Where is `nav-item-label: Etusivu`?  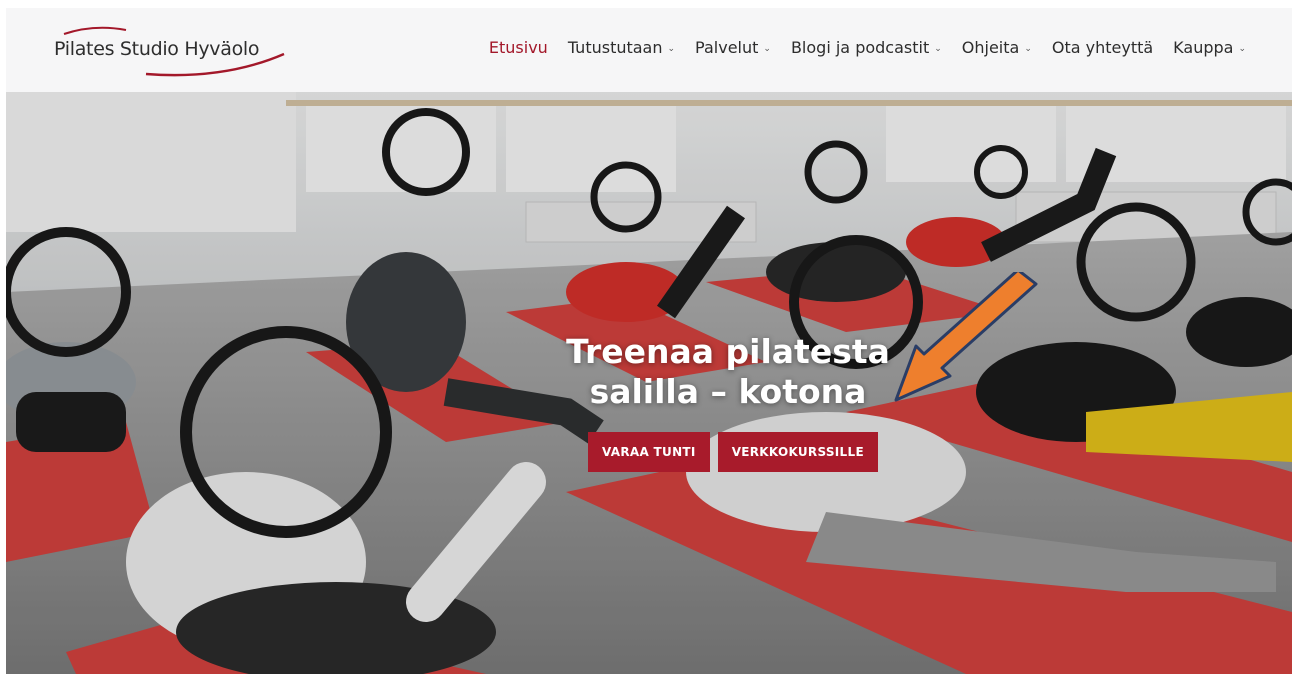 nav-item-label: Etusivu is located at coordinates (518, 47).